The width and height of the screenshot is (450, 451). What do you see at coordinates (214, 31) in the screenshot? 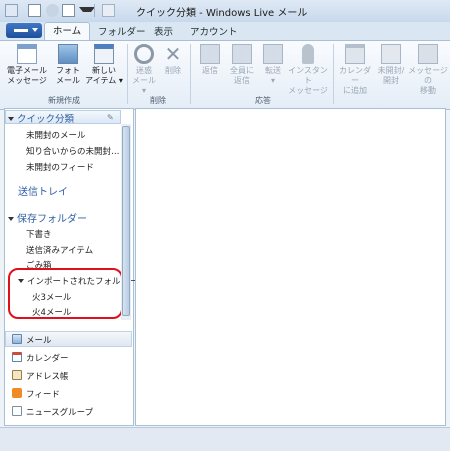
I see `tab-account: アカウント` at bounding box center [214, 31].